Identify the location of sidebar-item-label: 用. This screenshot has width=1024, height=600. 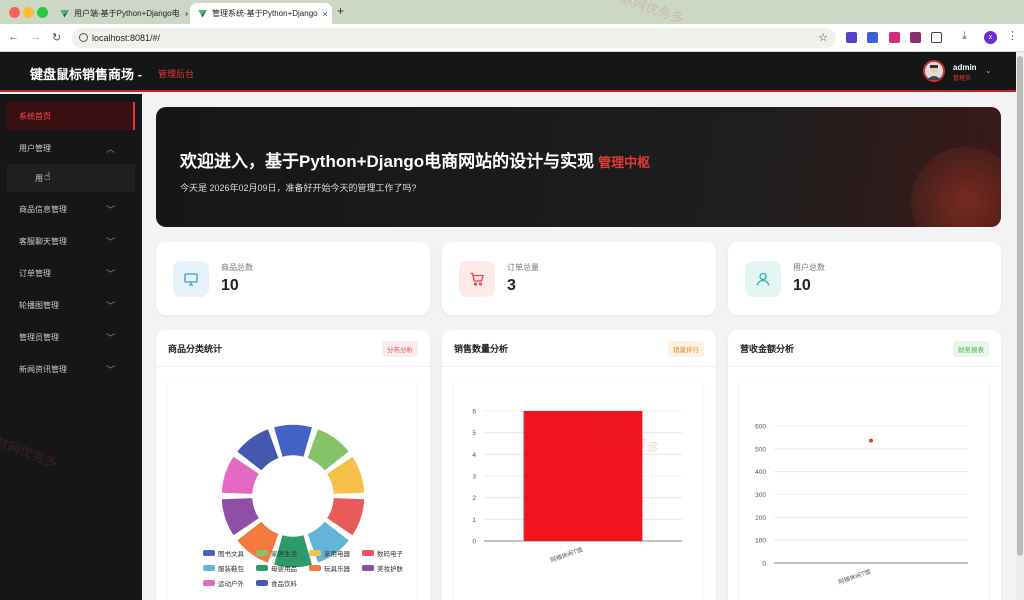
(39, 178).